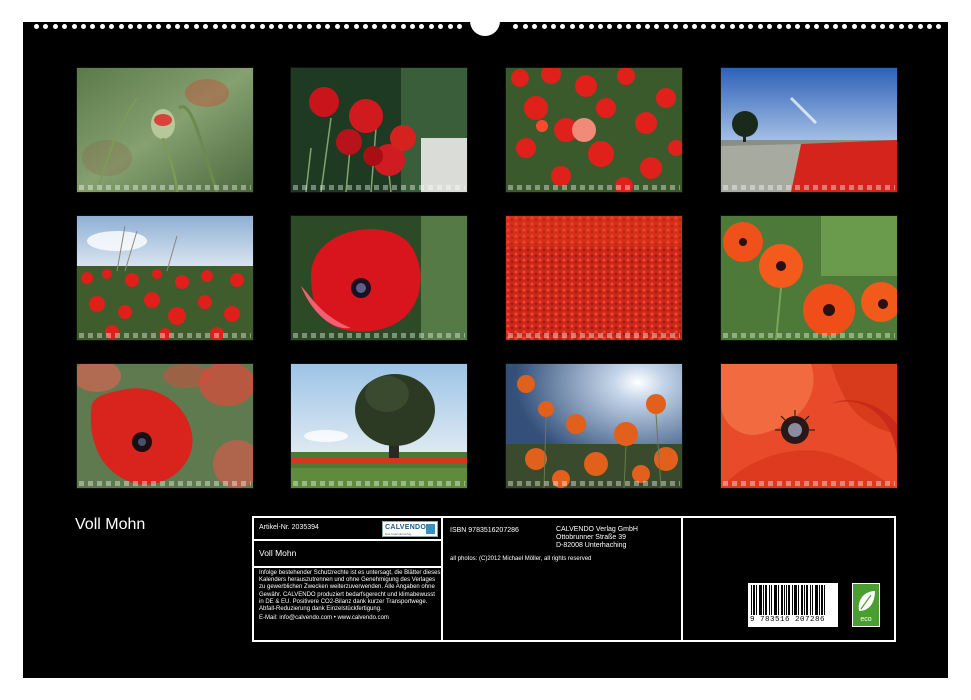 The height and width of the screenshot is (700, 971). What do you see at coordinates (406, 527) in the screenshot?
I see `calvendo-logo-text: CALVENDO` at bounding box center [406, 527].